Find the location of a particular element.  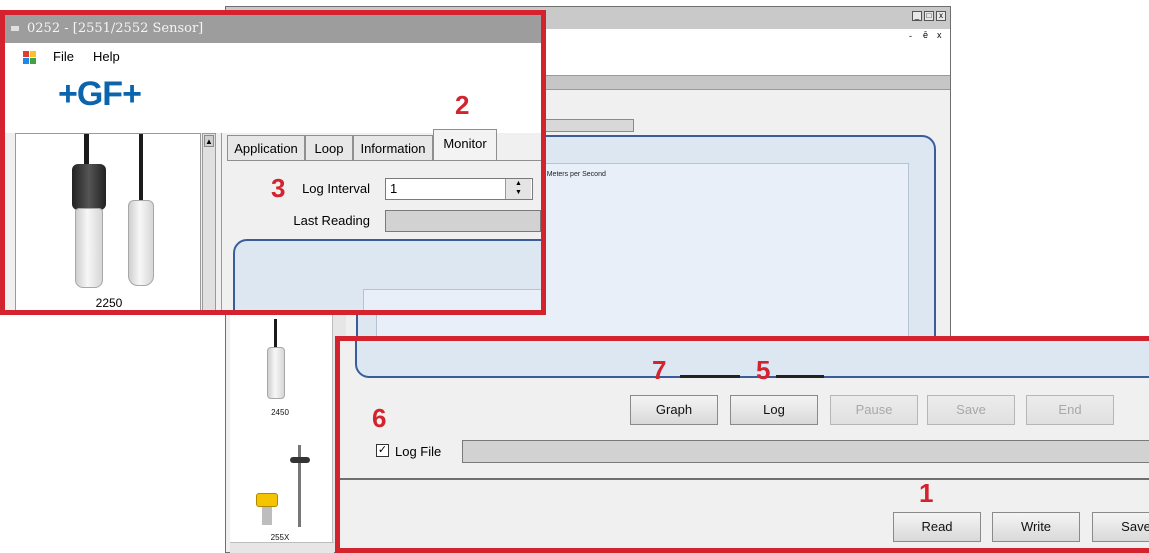

menu-help: Help is located at coordinates (106, 56).